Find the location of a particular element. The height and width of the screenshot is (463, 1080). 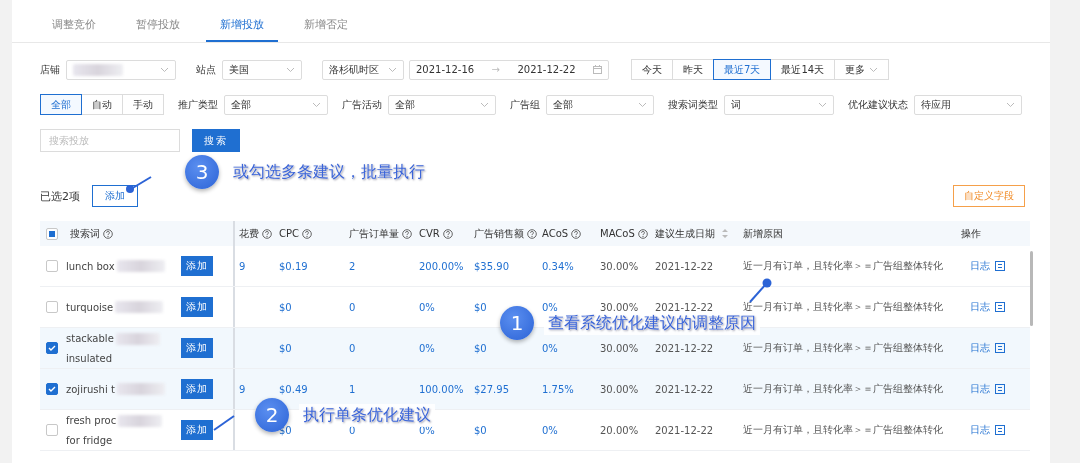

column-header: CPC is located at coordinates (289, 233).